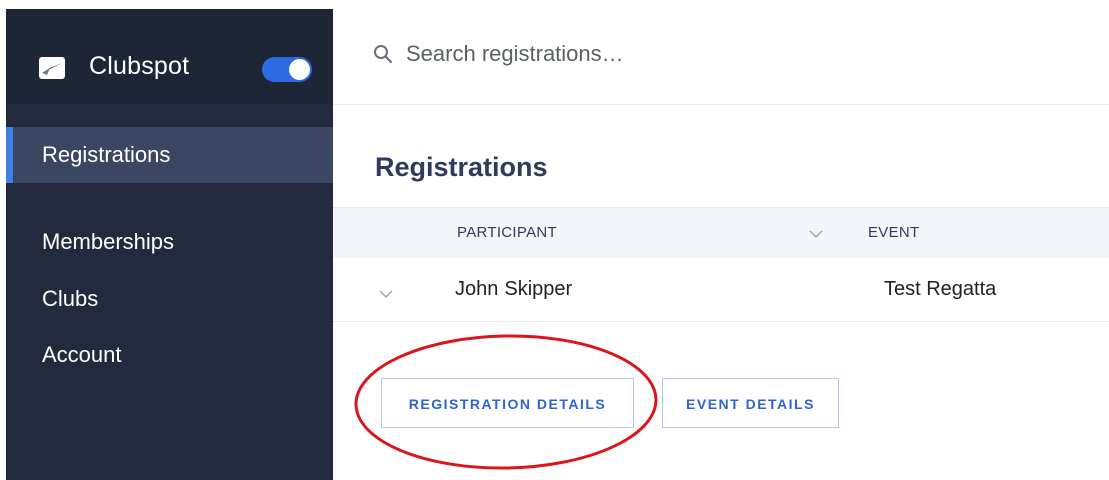  I want to click on mode-toggle, so click(287, 69).